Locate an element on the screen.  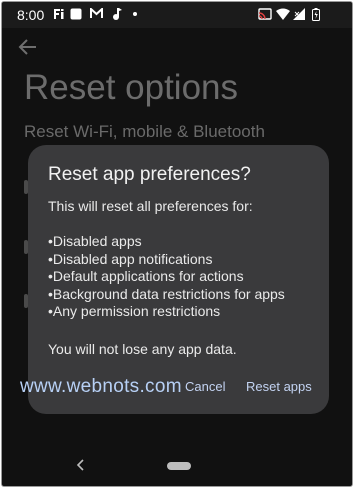
list-item: •Disabled app notifications is located at coordinates (130, 258).